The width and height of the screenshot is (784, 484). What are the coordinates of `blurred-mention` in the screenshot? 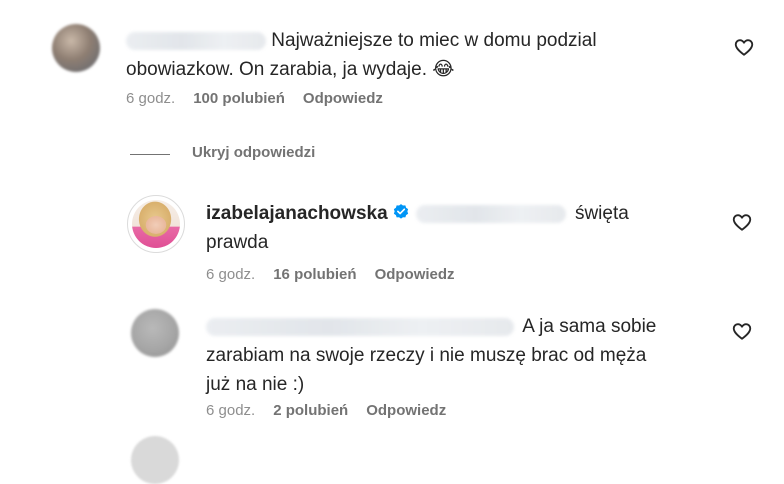 It's located at (490, 213).